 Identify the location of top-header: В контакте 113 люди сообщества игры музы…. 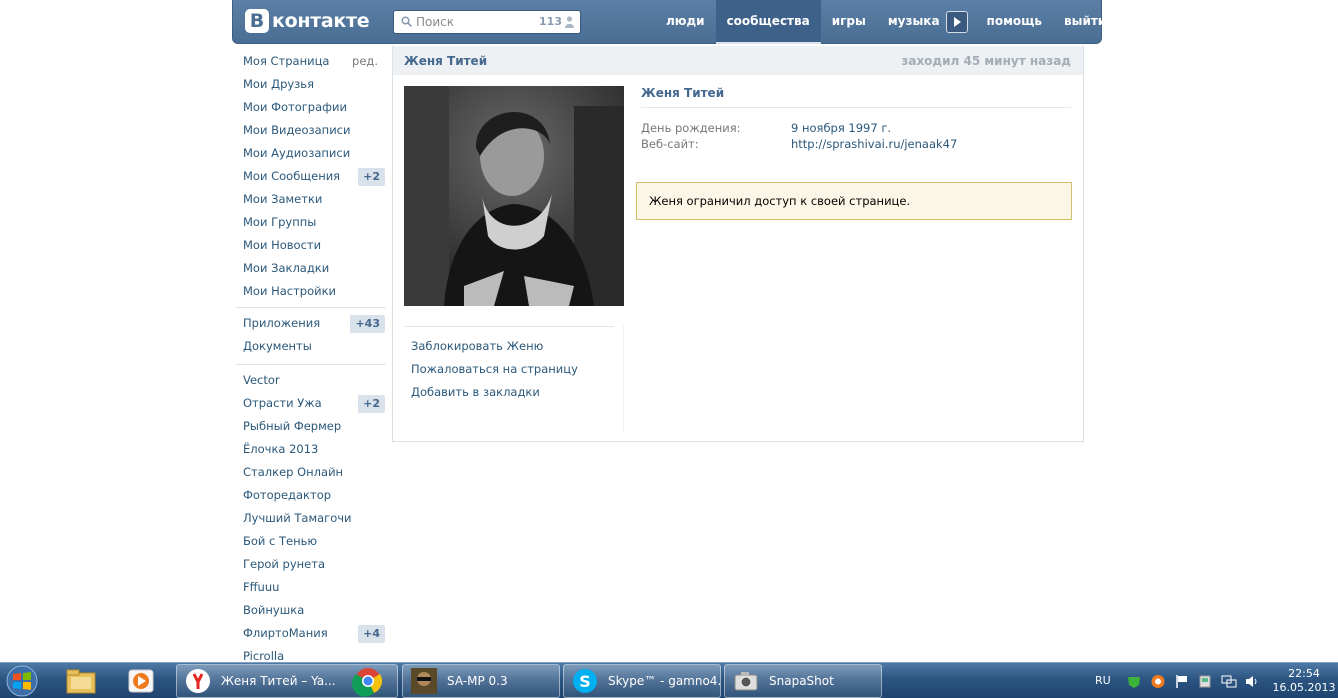
(669, 22).